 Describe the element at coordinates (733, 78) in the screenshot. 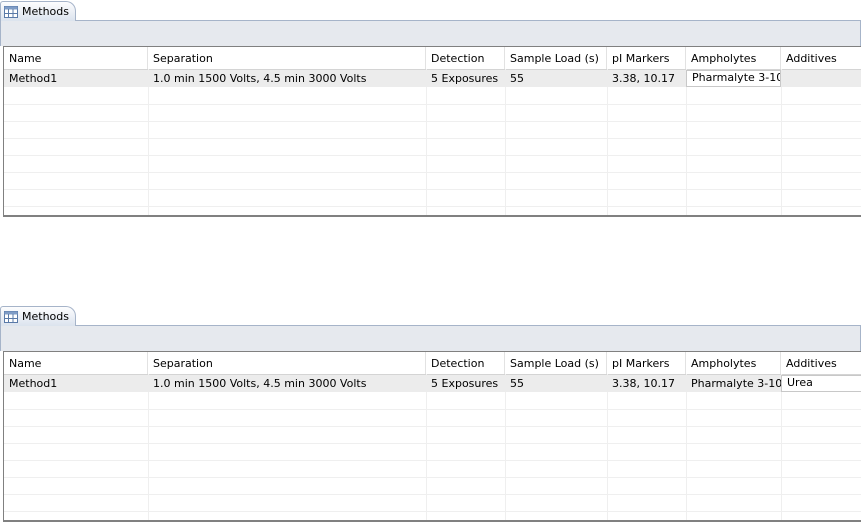

I see `cell-ampholytes-editor: Pharmalyte 3-10` at that location.